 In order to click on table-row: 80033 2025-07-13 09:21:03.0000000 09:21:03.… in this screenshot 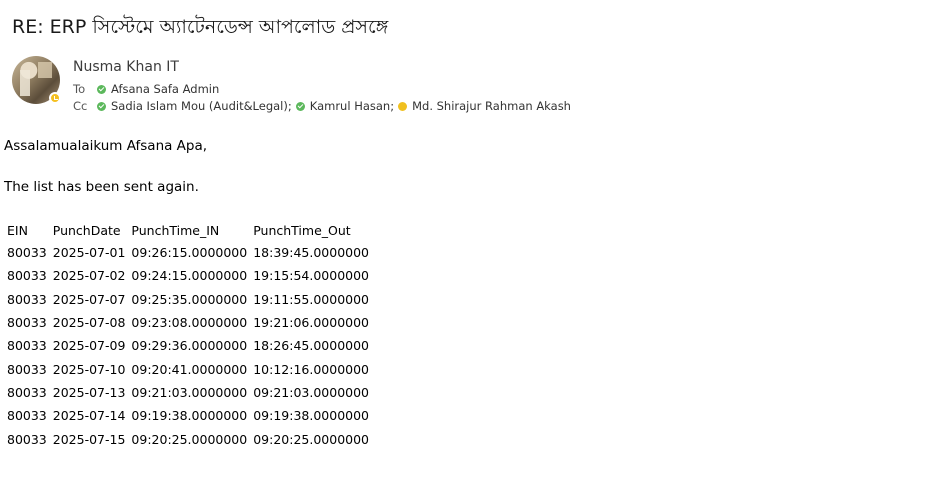, I will do `click(188, 392)`.